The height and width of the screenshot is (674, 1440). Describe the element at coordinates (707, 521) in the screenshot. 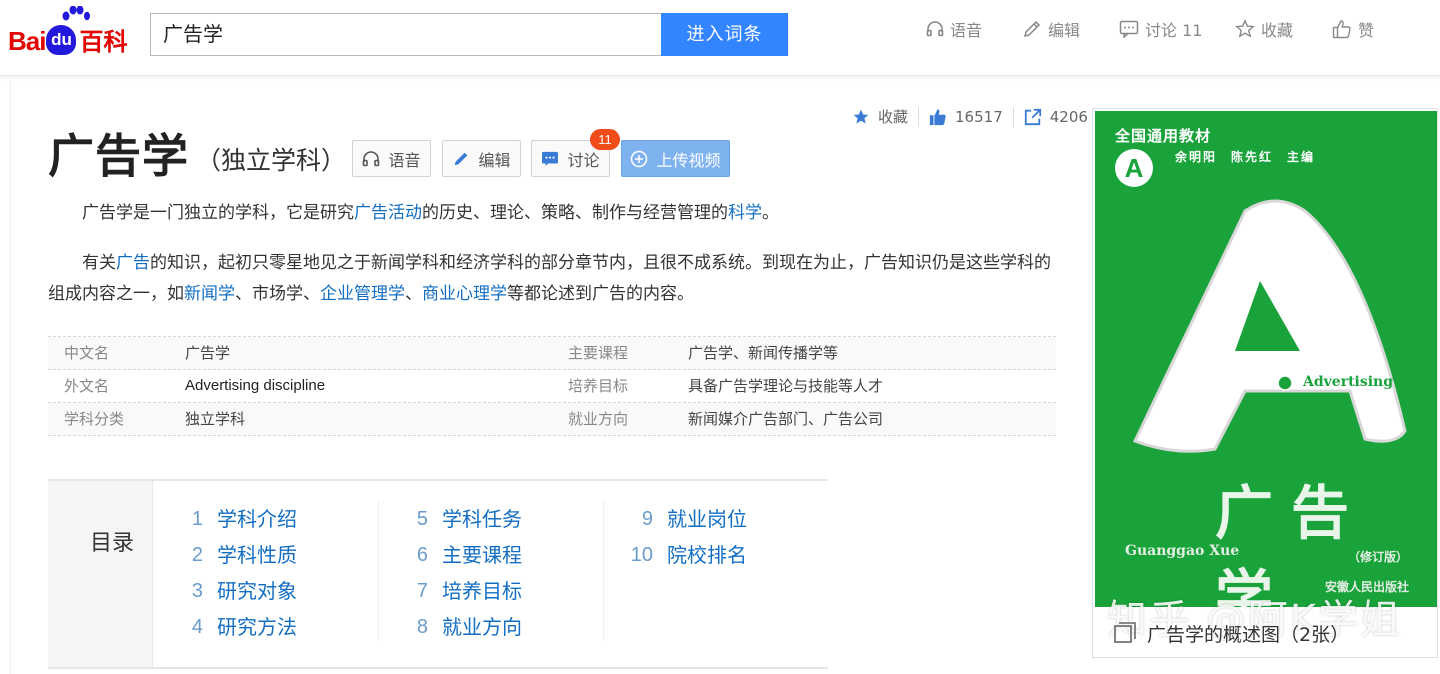

I see `toc-link: 就业岗位` at that location.